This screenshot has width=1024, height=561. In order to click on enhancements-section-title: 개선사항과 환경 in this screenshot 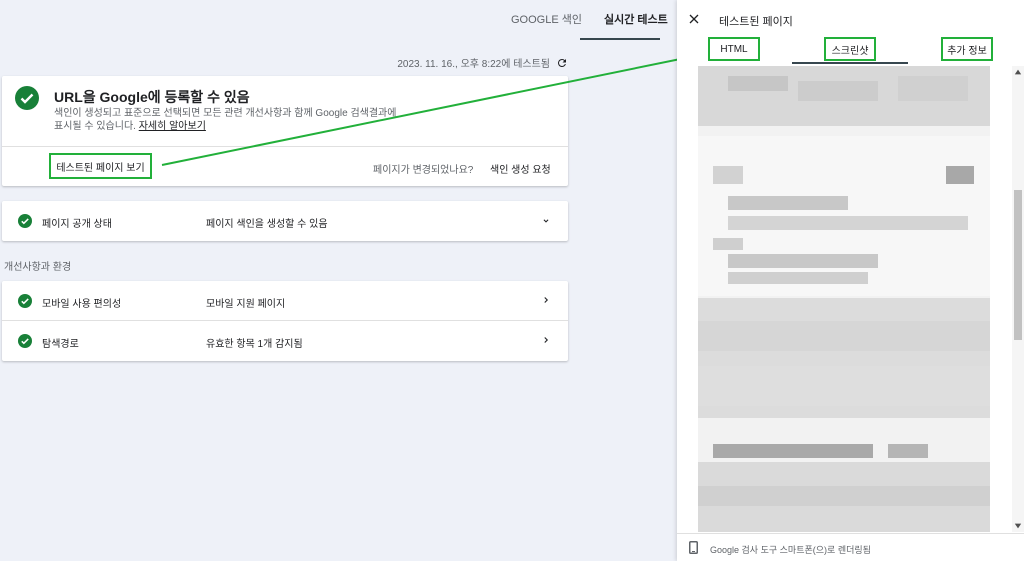, I will do `click(38, 267)`.